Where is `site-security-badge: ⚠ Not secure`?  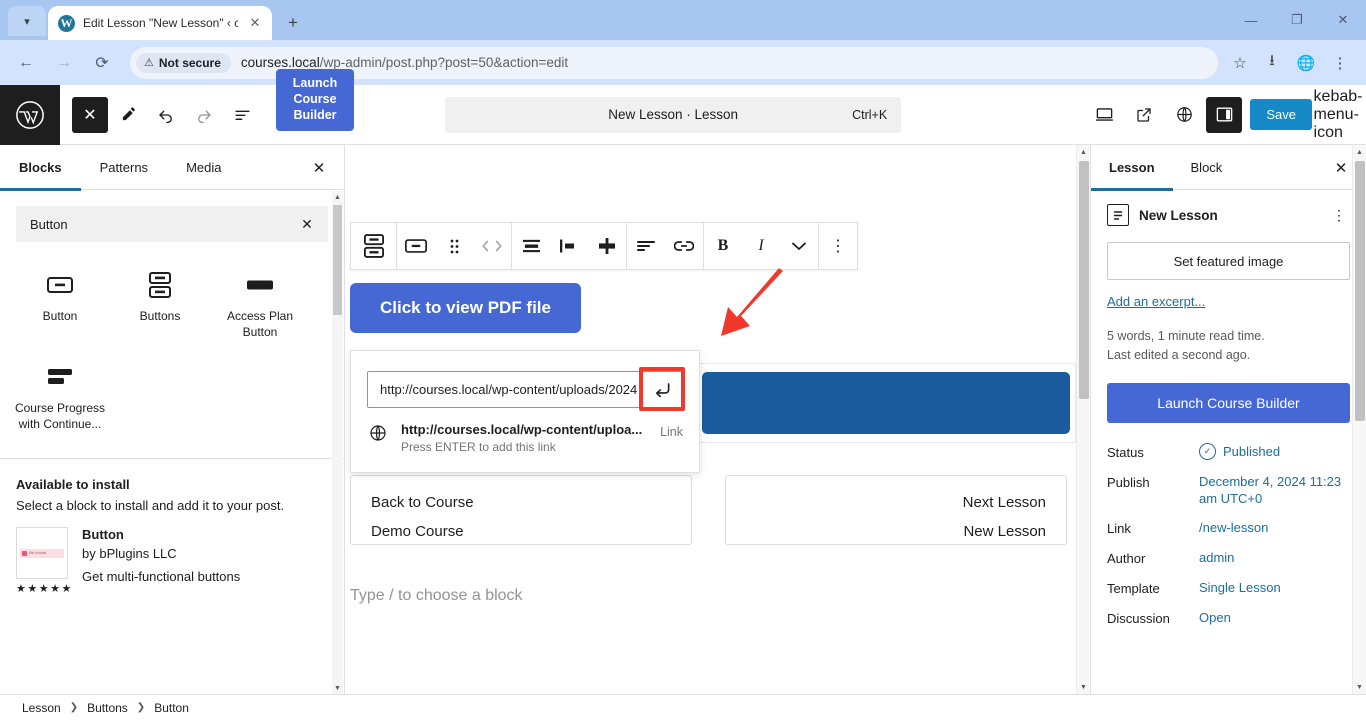
site-security-badge: ⚠ Not secure is located at coordinates (183, 62).